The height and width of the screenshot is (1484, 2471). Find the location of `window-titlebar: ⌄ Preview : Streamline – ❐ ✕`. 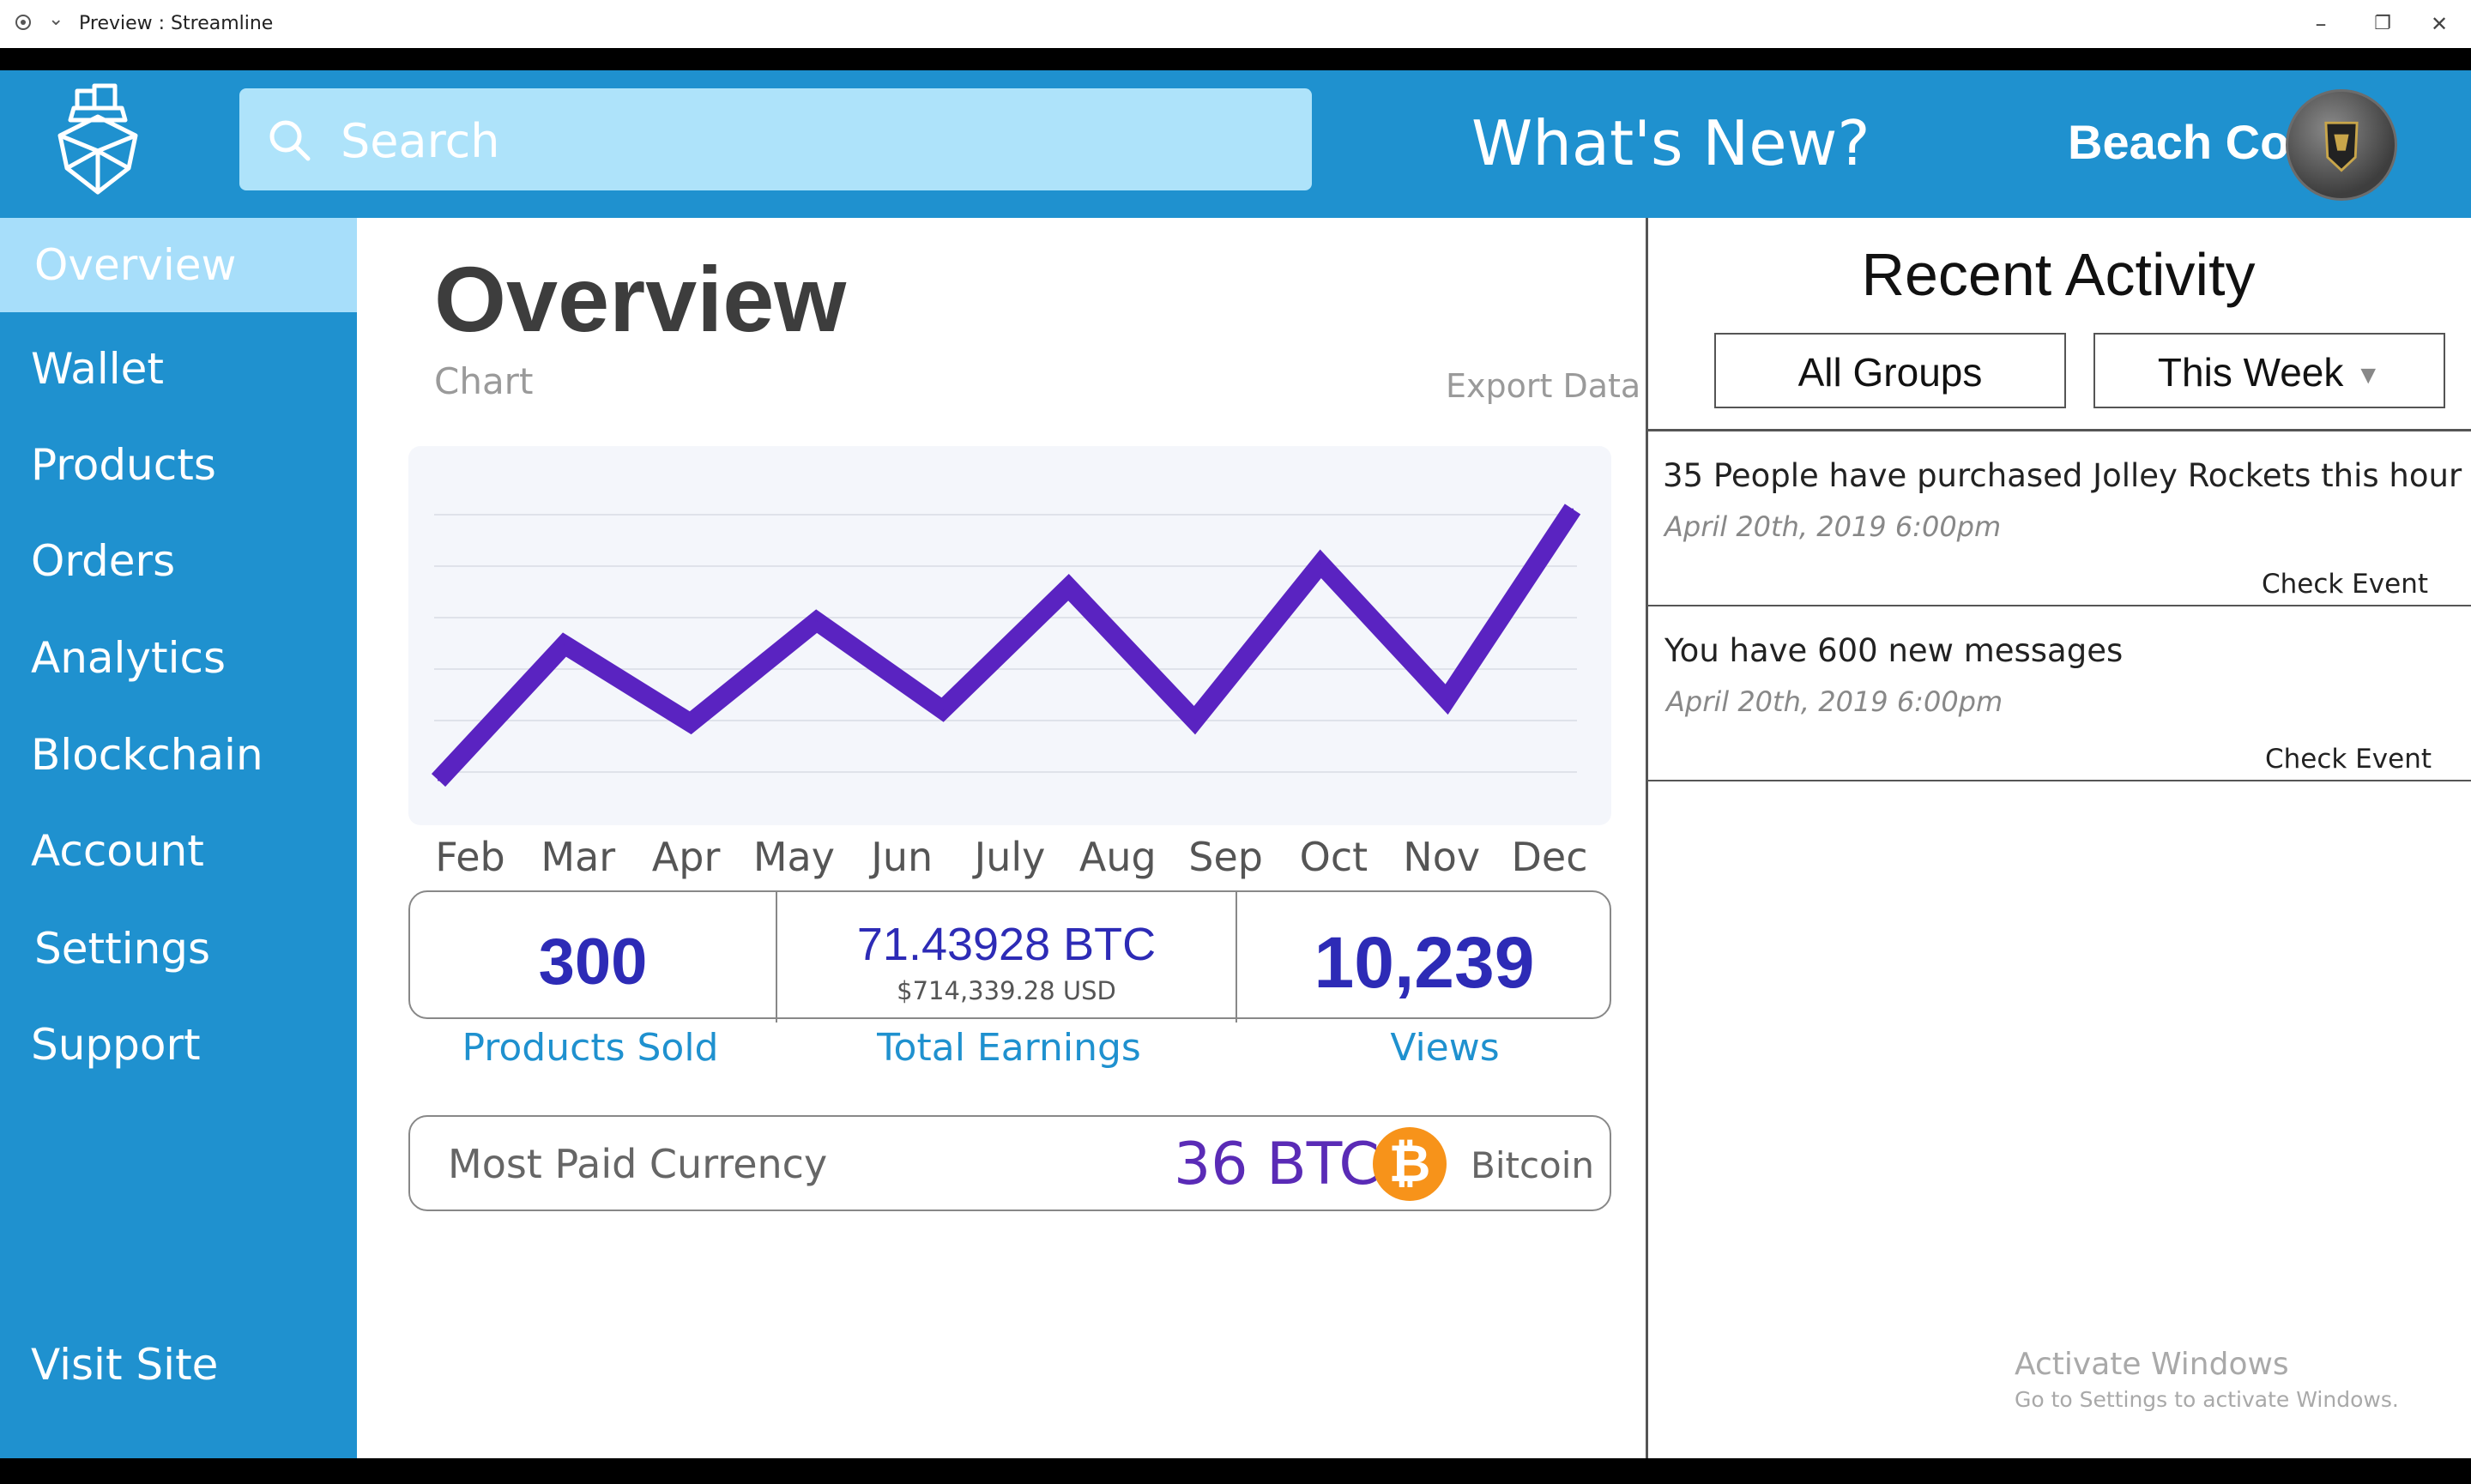

window-titlebar: ⌄ Preview : Streamline – ❐ ✕ is located at coordinates (1235, 24).